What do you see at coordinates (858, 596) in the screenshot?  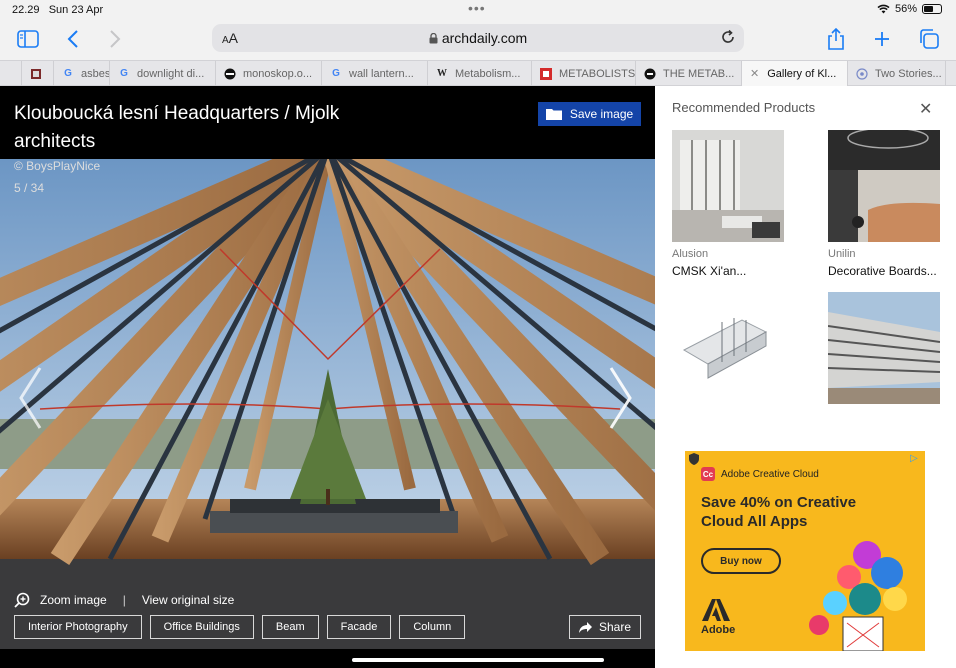 I see `ad-balloons-illustration` at bounding box center [858, 596].